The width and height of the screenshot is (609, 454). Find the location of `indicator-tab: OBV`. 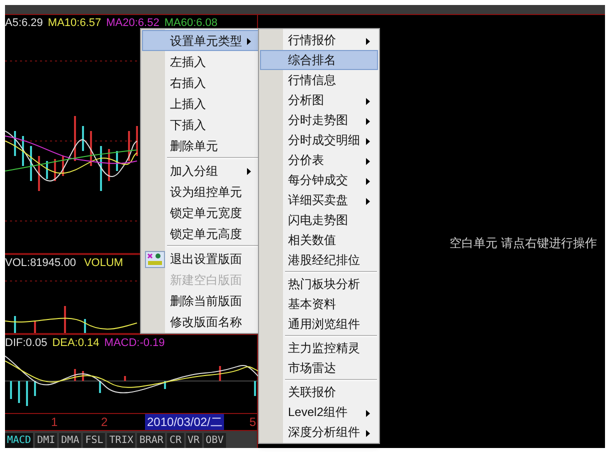

indicator-tab: OBV is located at coordinates (215, 440).